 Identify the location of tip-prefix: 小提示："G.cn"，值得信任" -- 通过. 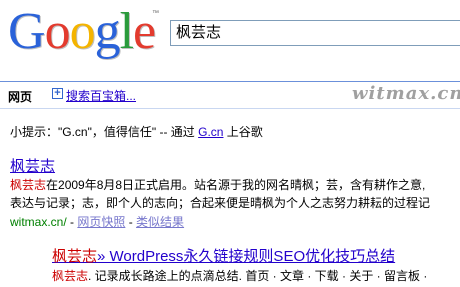
(104, 132).